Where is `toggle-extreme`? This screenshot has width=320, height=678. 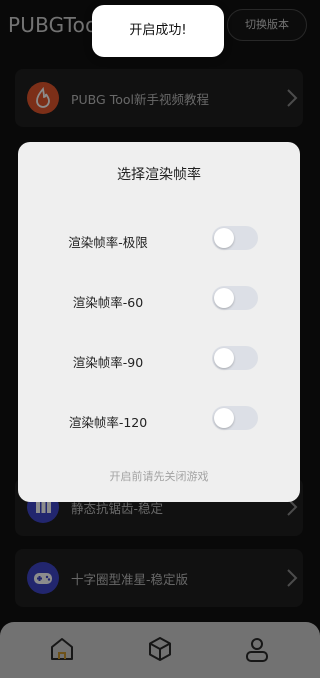
toggle-extreme is located at coordinates (235, 238).